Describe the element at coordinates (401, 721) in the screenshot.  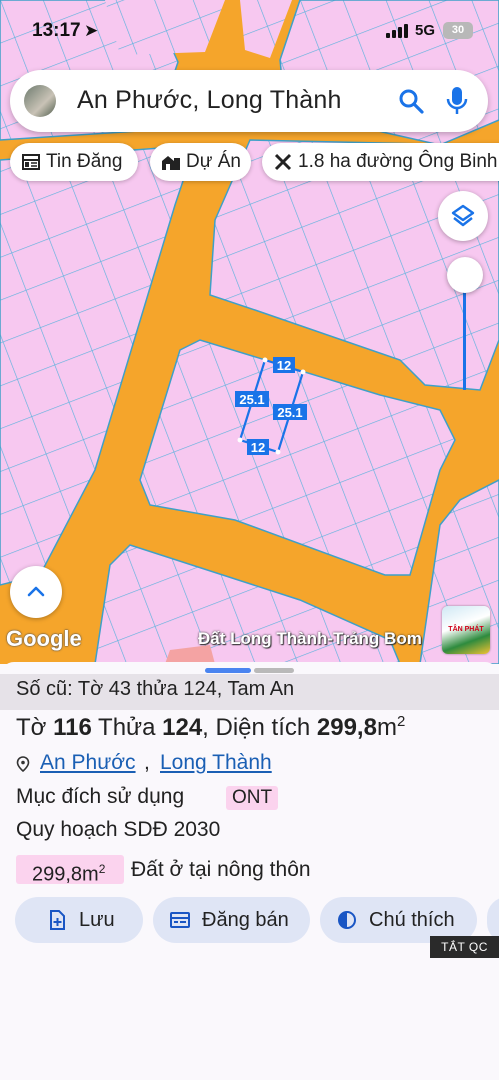
I see `area-unit-exponent: 2` at that location.